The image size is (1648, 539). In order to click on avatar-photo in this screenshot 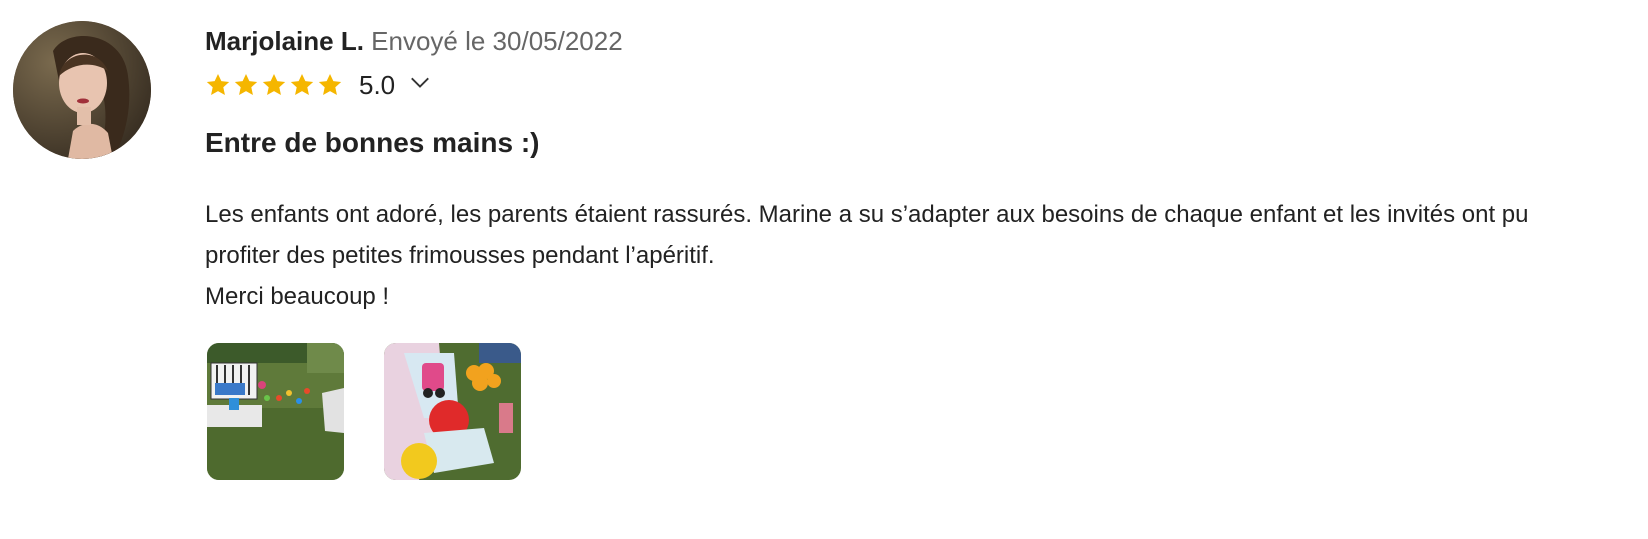, I will do `click(82, 90)`.